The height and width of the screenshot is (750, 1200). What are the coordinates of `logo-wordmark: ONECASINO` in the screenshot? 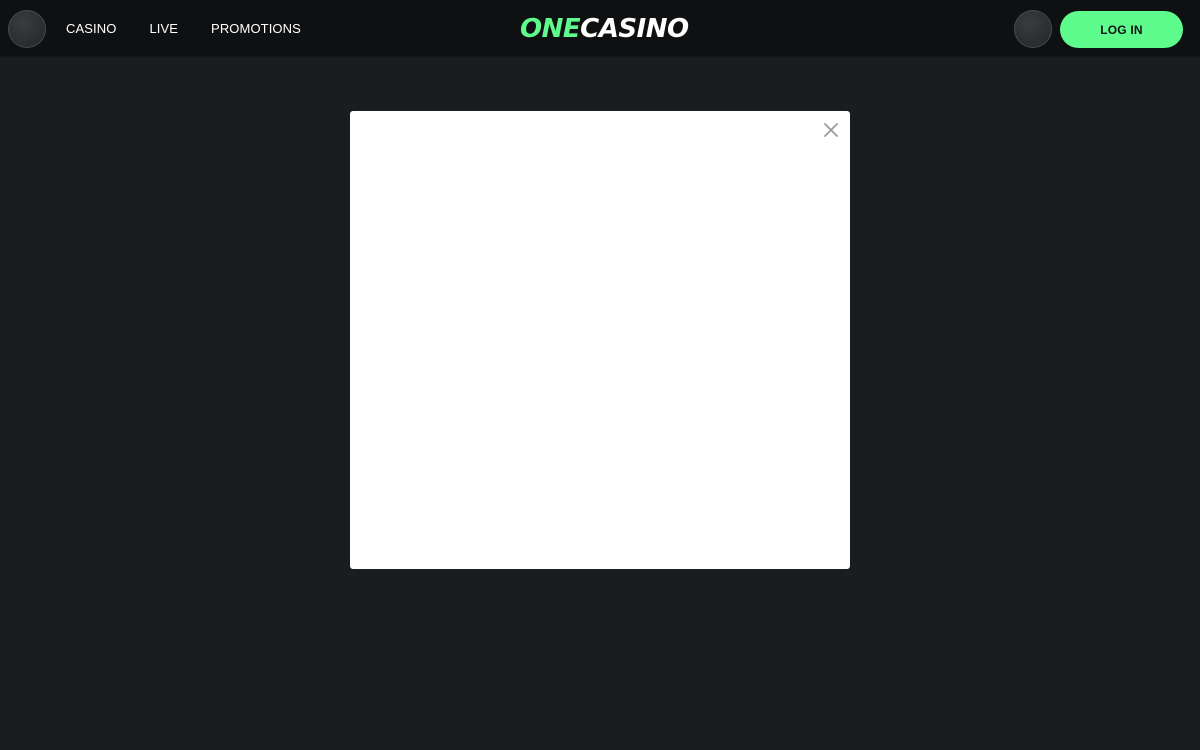 It's located at (604, 29).